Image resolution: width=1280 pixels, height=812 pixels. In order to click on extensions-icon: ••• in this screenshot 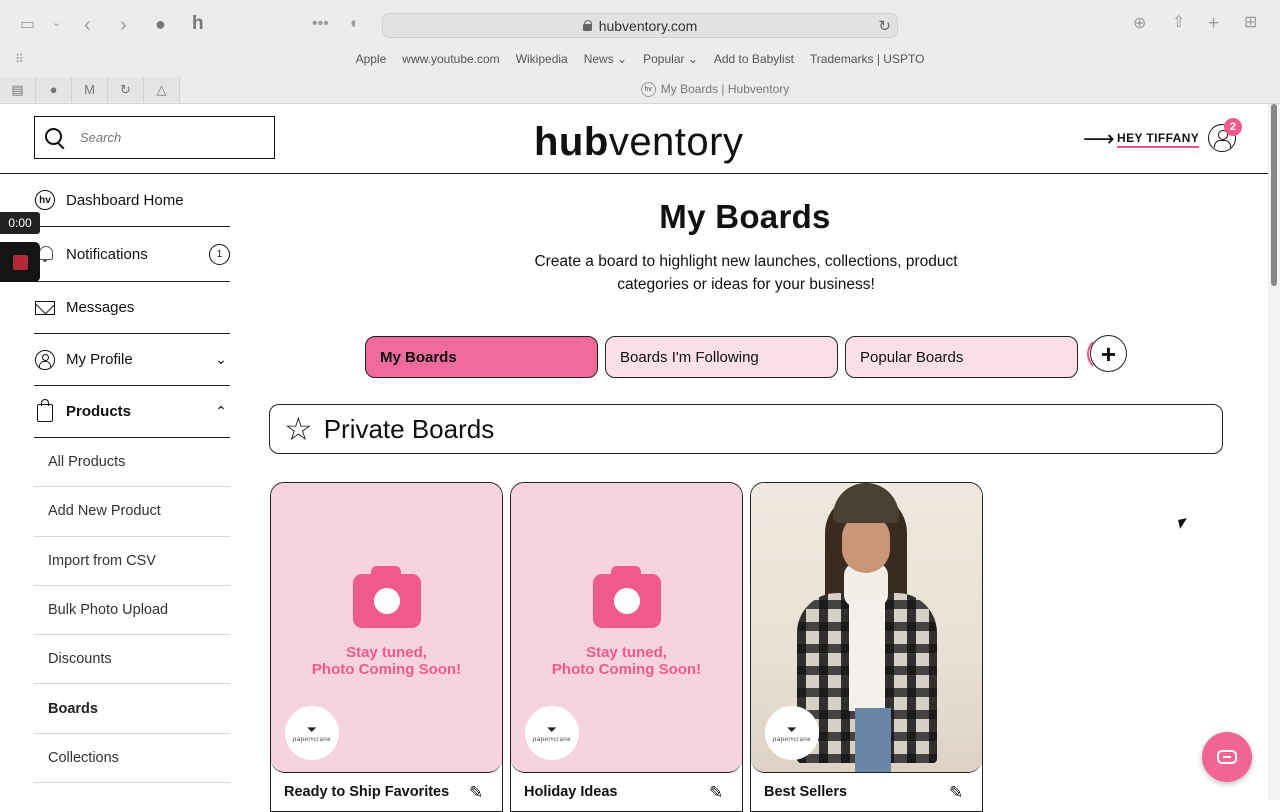, I will do `click(320, 24)`.